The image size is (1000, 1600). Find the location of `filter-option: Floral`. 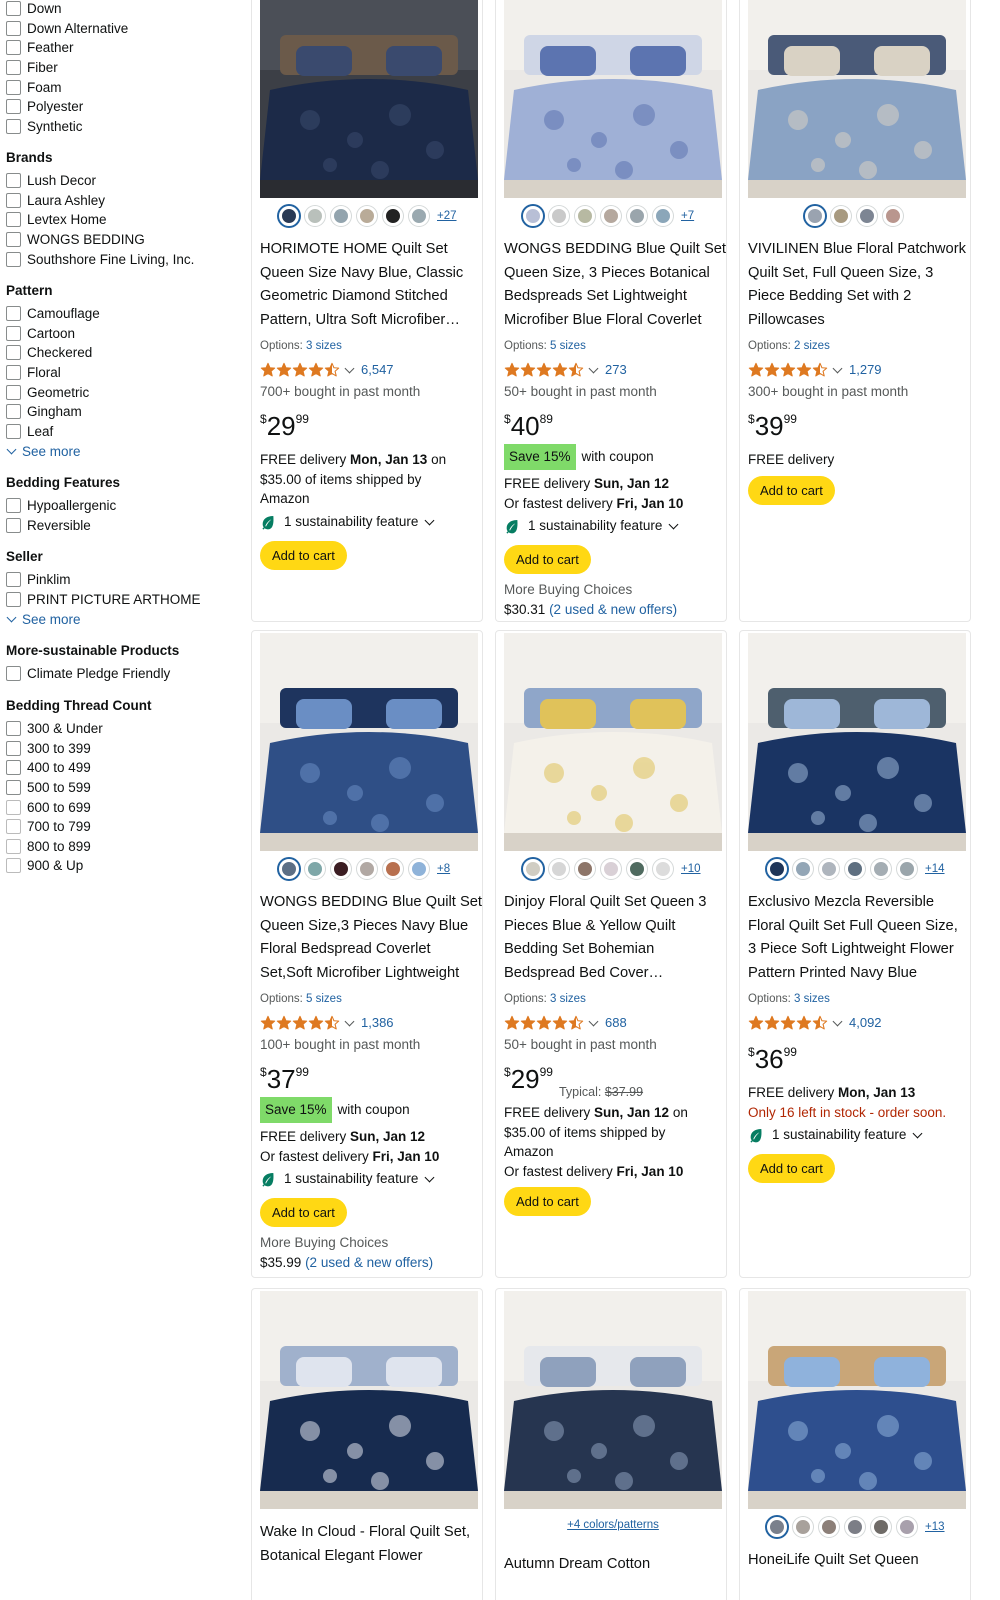

filter-option: Floral is located at coordinates (120, 373).